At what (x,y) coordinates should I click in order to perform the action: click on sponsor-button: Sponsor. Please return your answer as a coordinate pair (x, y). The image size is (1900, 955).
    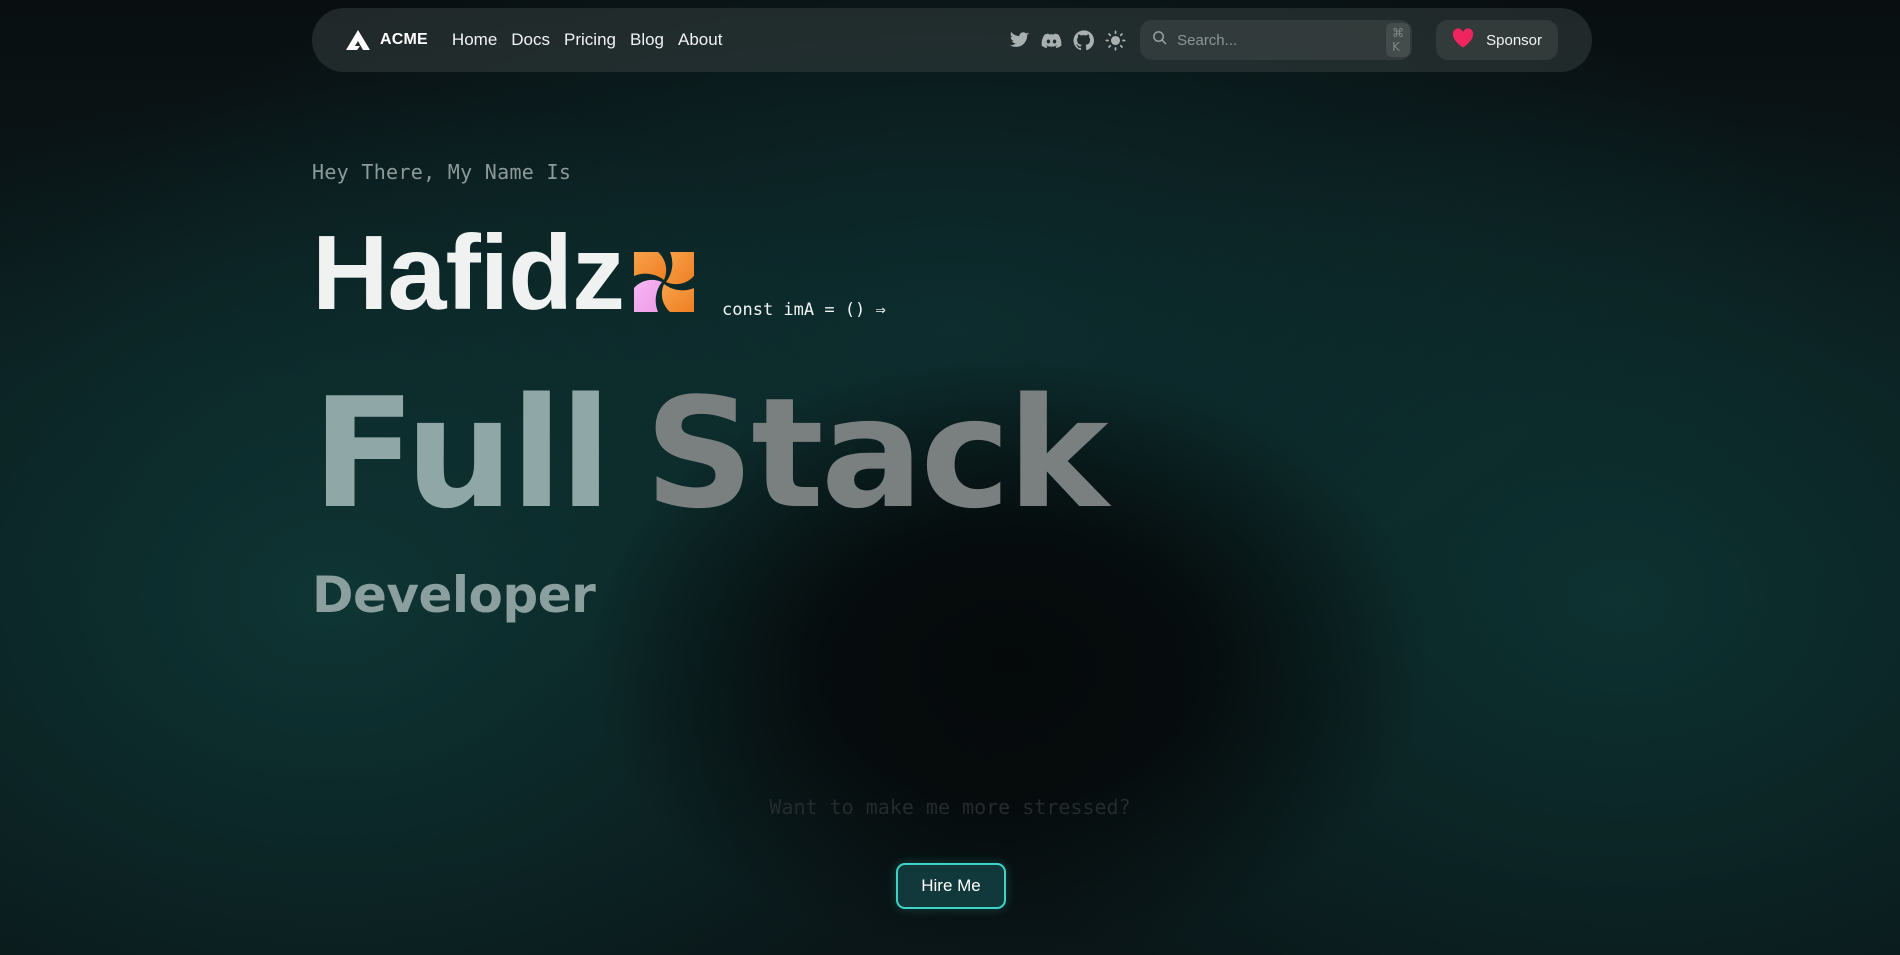
    Looking at the image, I should click on (1497, 40).